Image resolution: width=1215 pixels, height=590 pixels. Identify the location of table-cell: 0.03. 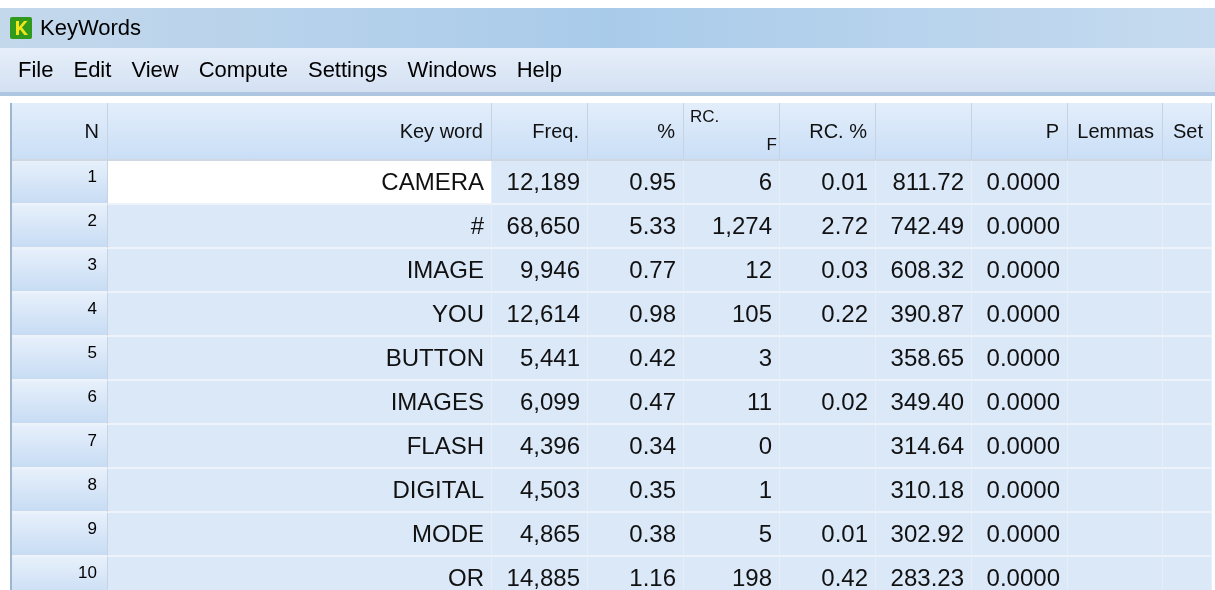
(828, 271).